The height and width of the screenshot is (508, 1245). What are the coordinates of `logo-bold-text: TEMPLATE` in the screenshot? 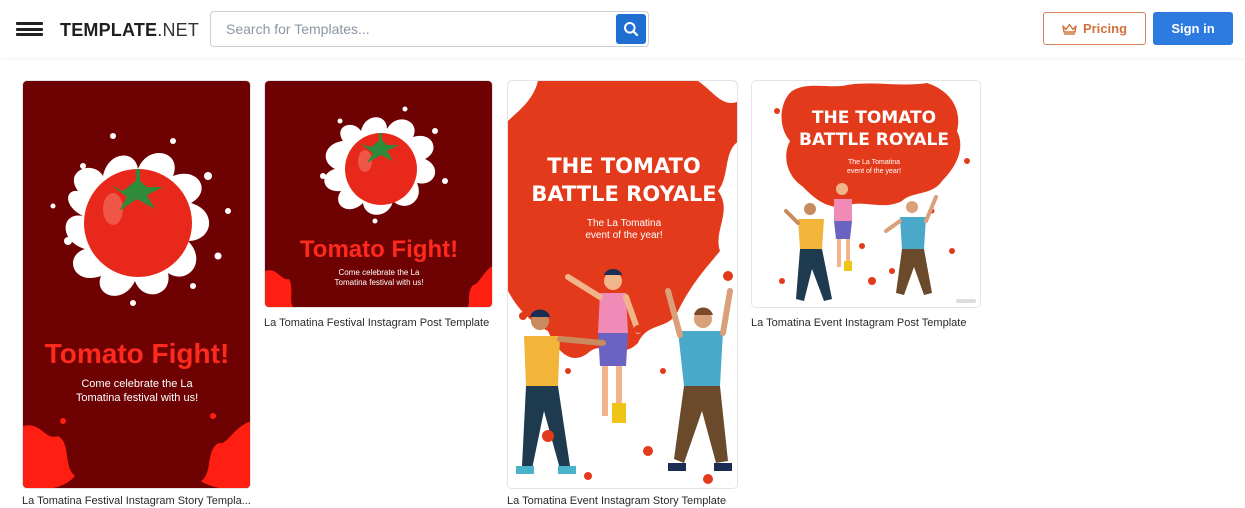 It's located at (109, 30).